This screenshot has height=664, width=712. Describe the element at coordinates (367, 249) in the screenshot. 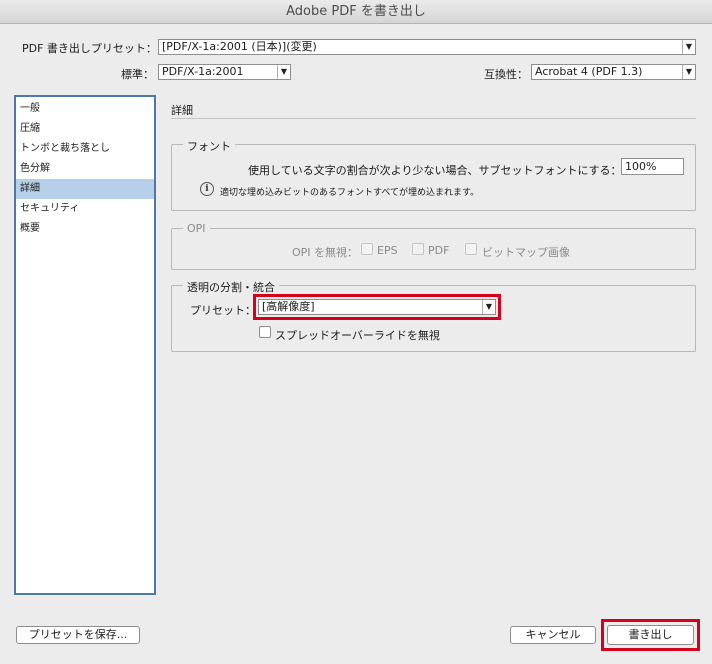

I see `opi-eps-checkbox` at that location.